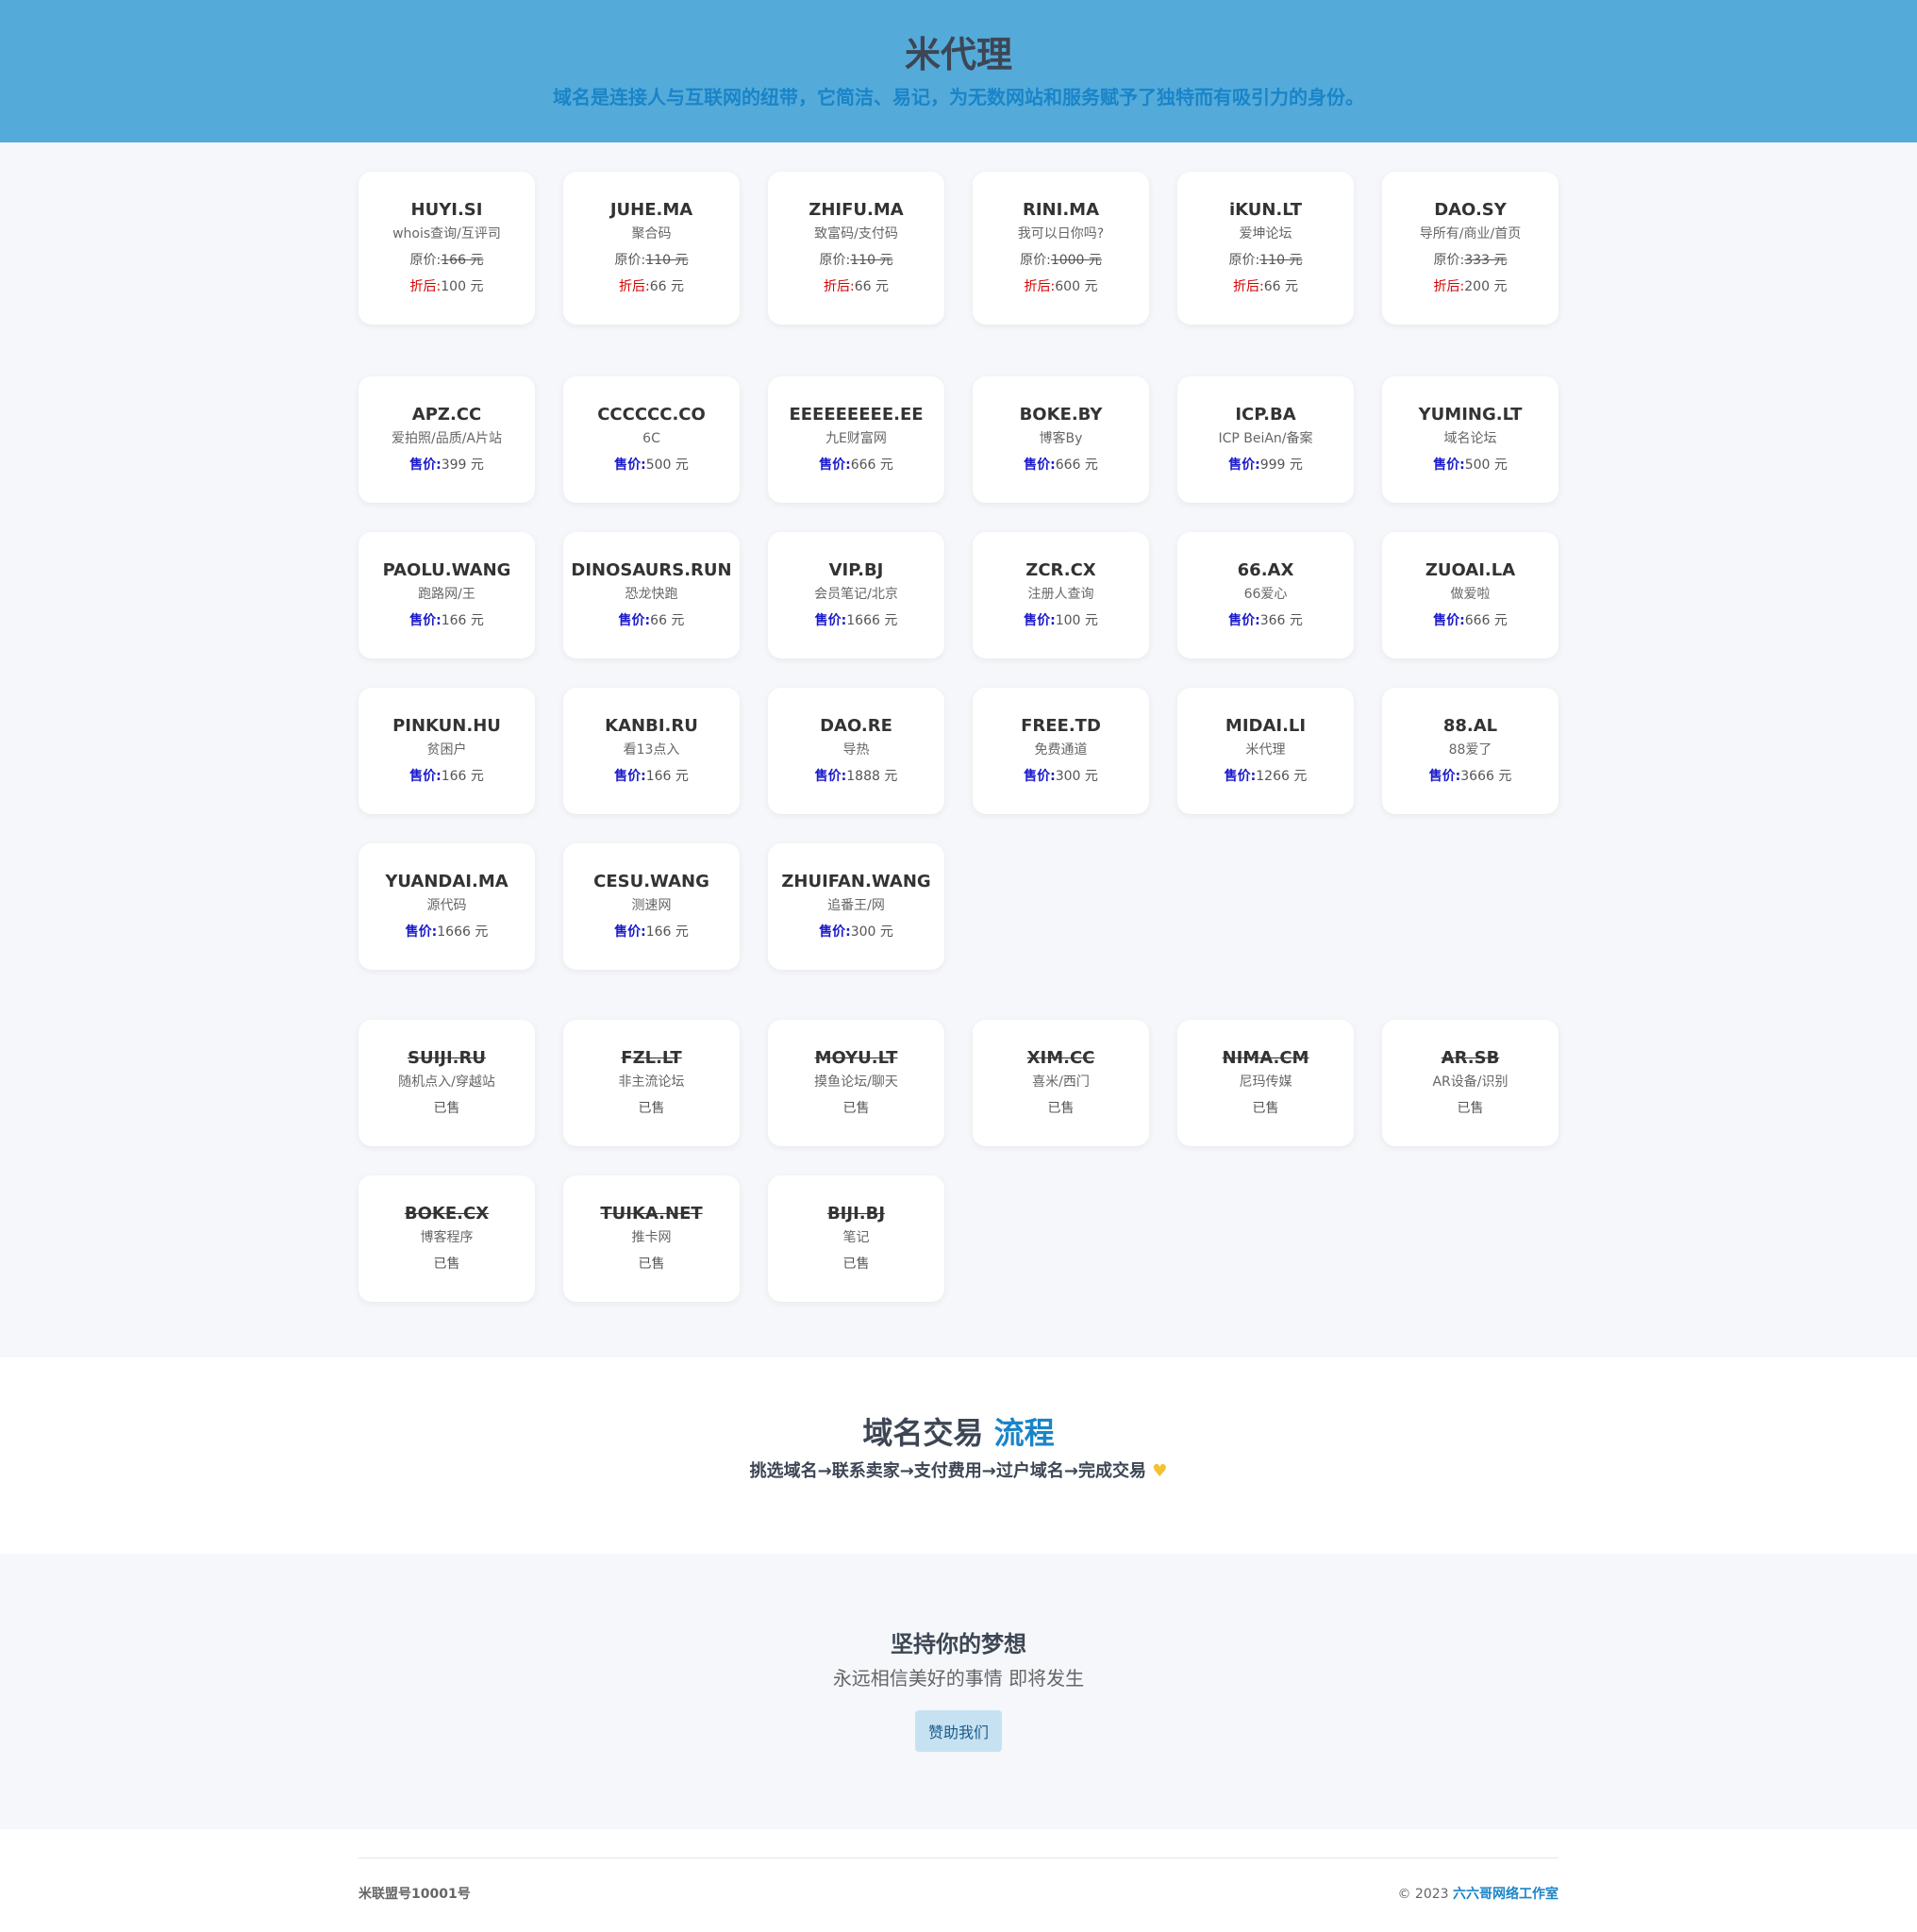  I want to click on sold-domain-card: BIJI.BJ 笔记 已售, so click(856, 1238).